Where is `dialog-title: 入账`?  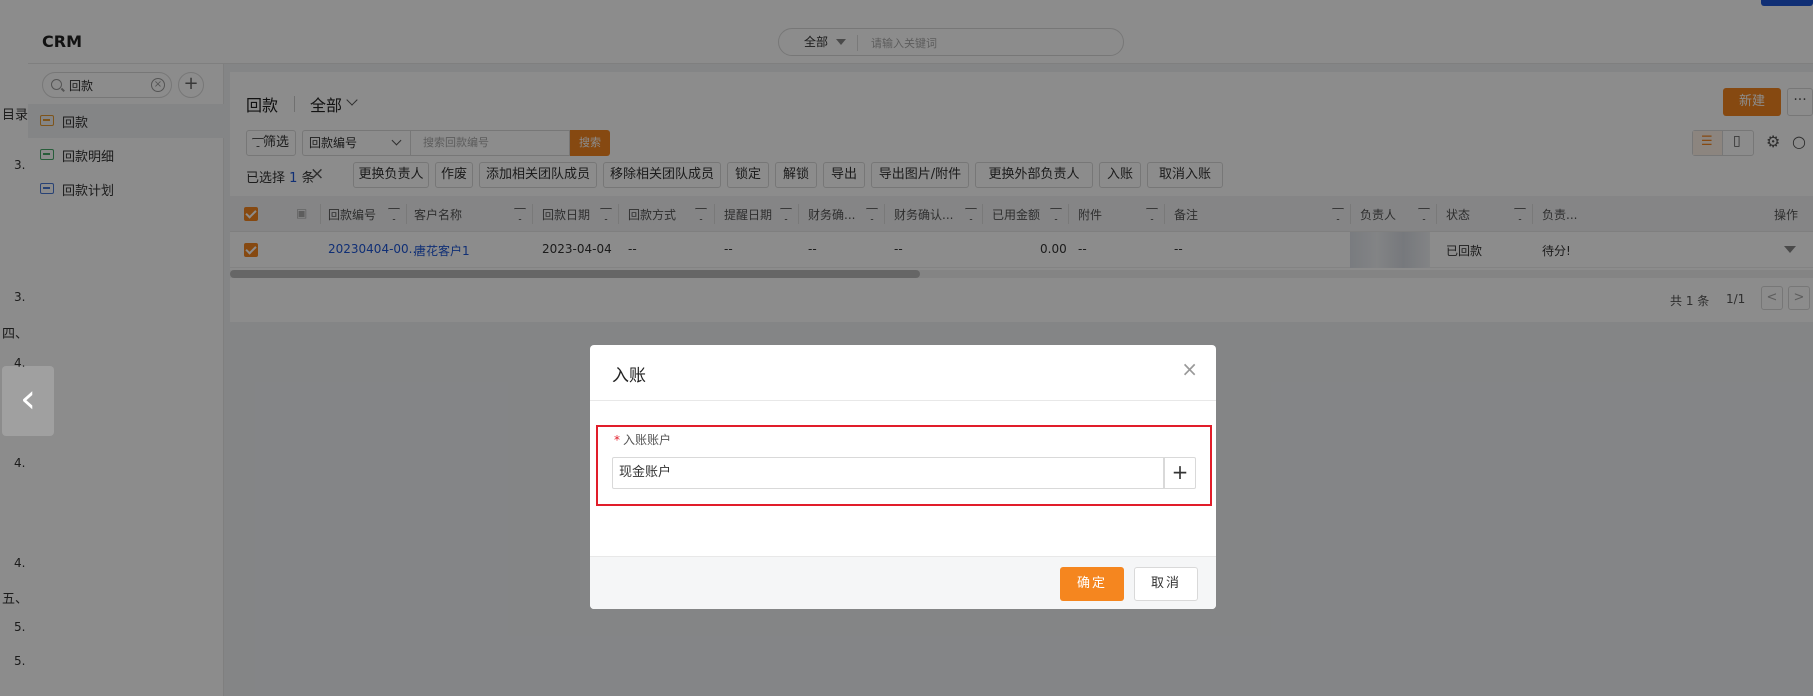
dialog-title: 入账 is located at coordinates (629, 376).